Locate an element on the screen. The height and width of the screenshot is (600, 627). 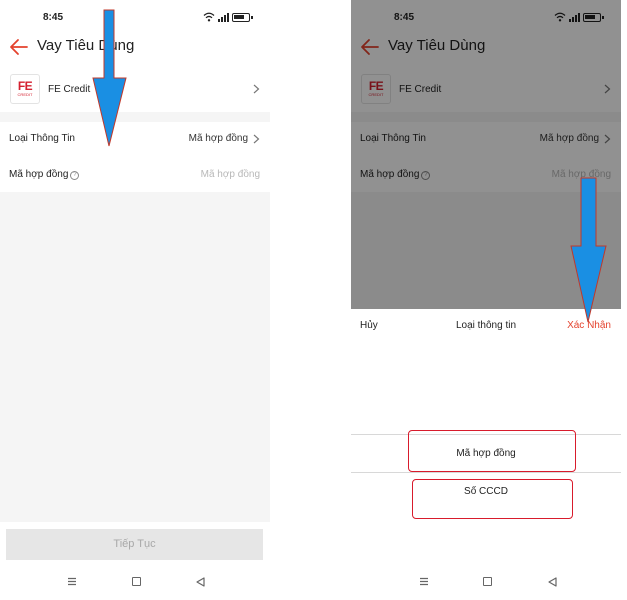
logo-text: FE is located at coordinates (25, 86).